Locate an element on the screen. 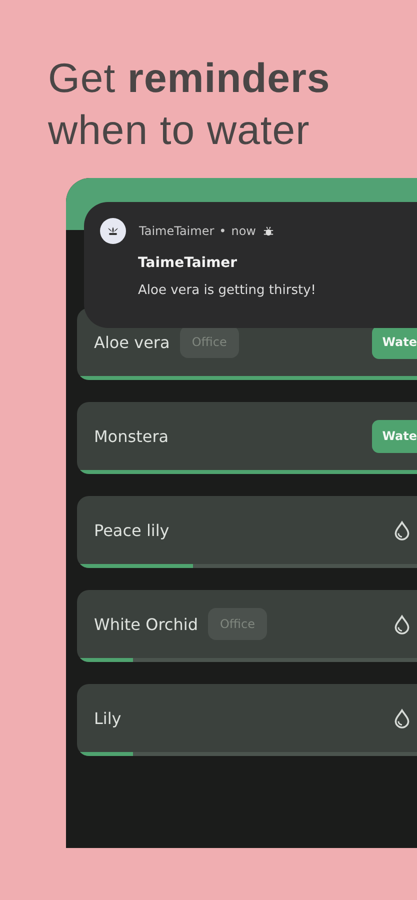 Image resolution: width=417 pixels, height=900 pixels. plant-name: Lily is located at coordinates (108, 718).